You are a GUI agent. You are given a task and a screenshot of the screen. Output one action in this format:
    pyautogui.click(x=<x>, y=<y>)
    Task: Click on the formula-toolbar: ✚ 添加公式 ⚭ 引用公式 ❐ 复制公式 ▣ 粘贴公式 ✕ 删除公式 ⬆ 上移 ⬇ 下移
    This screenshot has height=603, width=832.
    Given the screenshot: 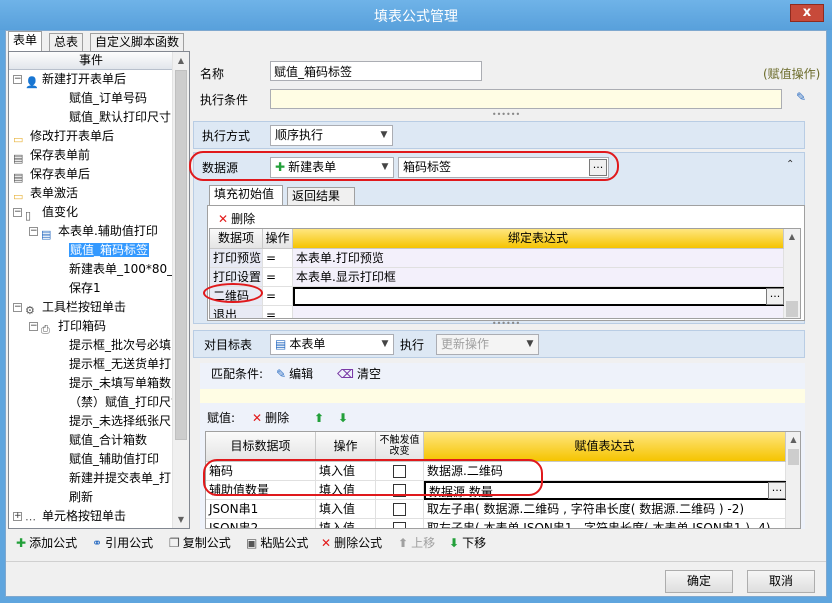 What is the action you would take?
    pyautogui.click(x=416, y=546)
    